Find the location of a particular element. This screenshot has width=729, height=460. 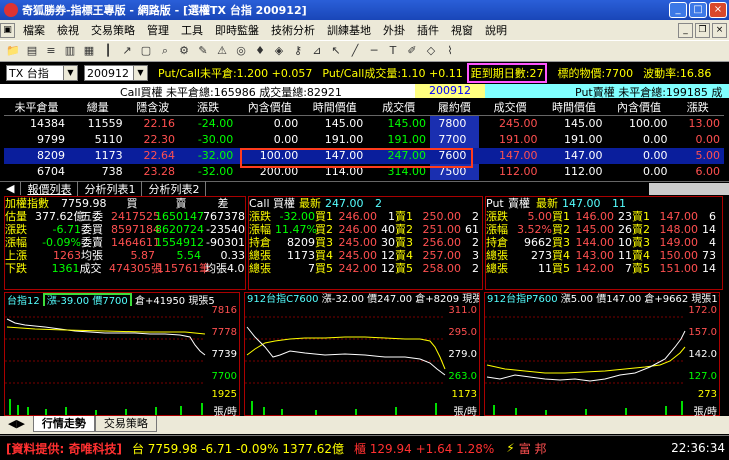

panel-row: 漲跌 -6.71 委買 8597184 8620724 -23540 is located at coordinates (125, 229).